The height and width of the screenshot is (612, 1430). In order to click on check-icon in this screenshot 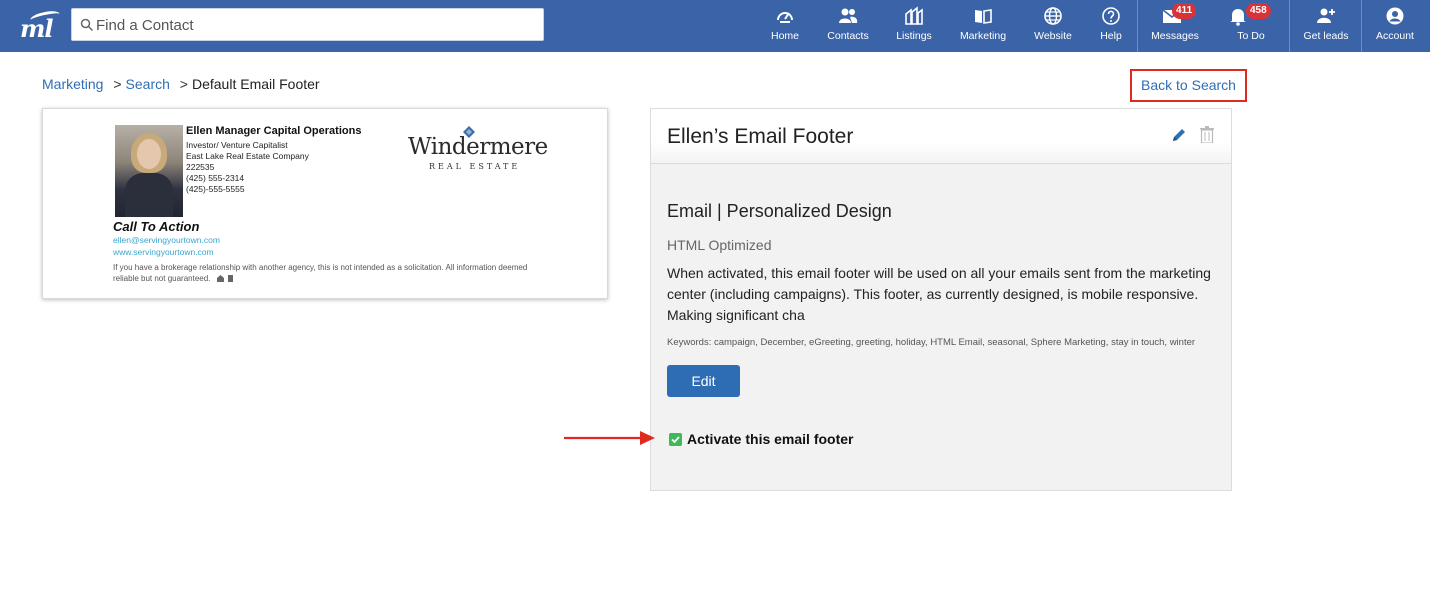, I will do `click(675, 440)`.